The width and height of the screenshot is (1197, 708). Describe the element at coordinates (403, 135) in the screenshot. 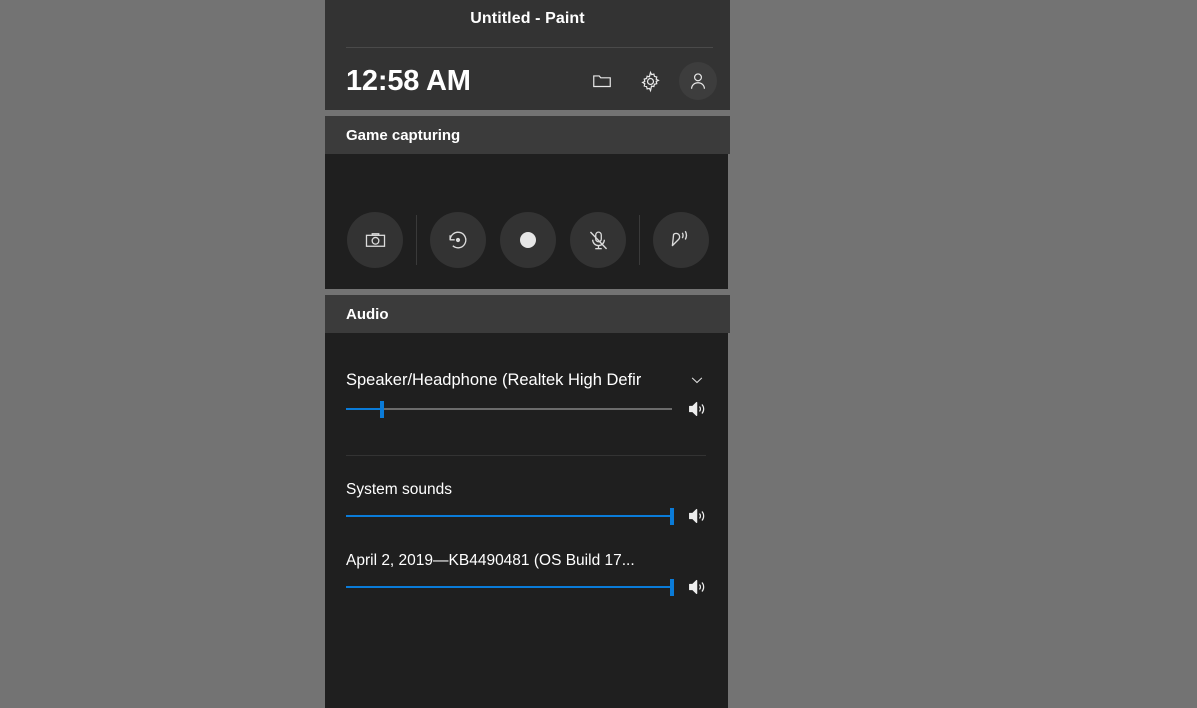

I see `game-capturing-title: Game capturing` at that location.